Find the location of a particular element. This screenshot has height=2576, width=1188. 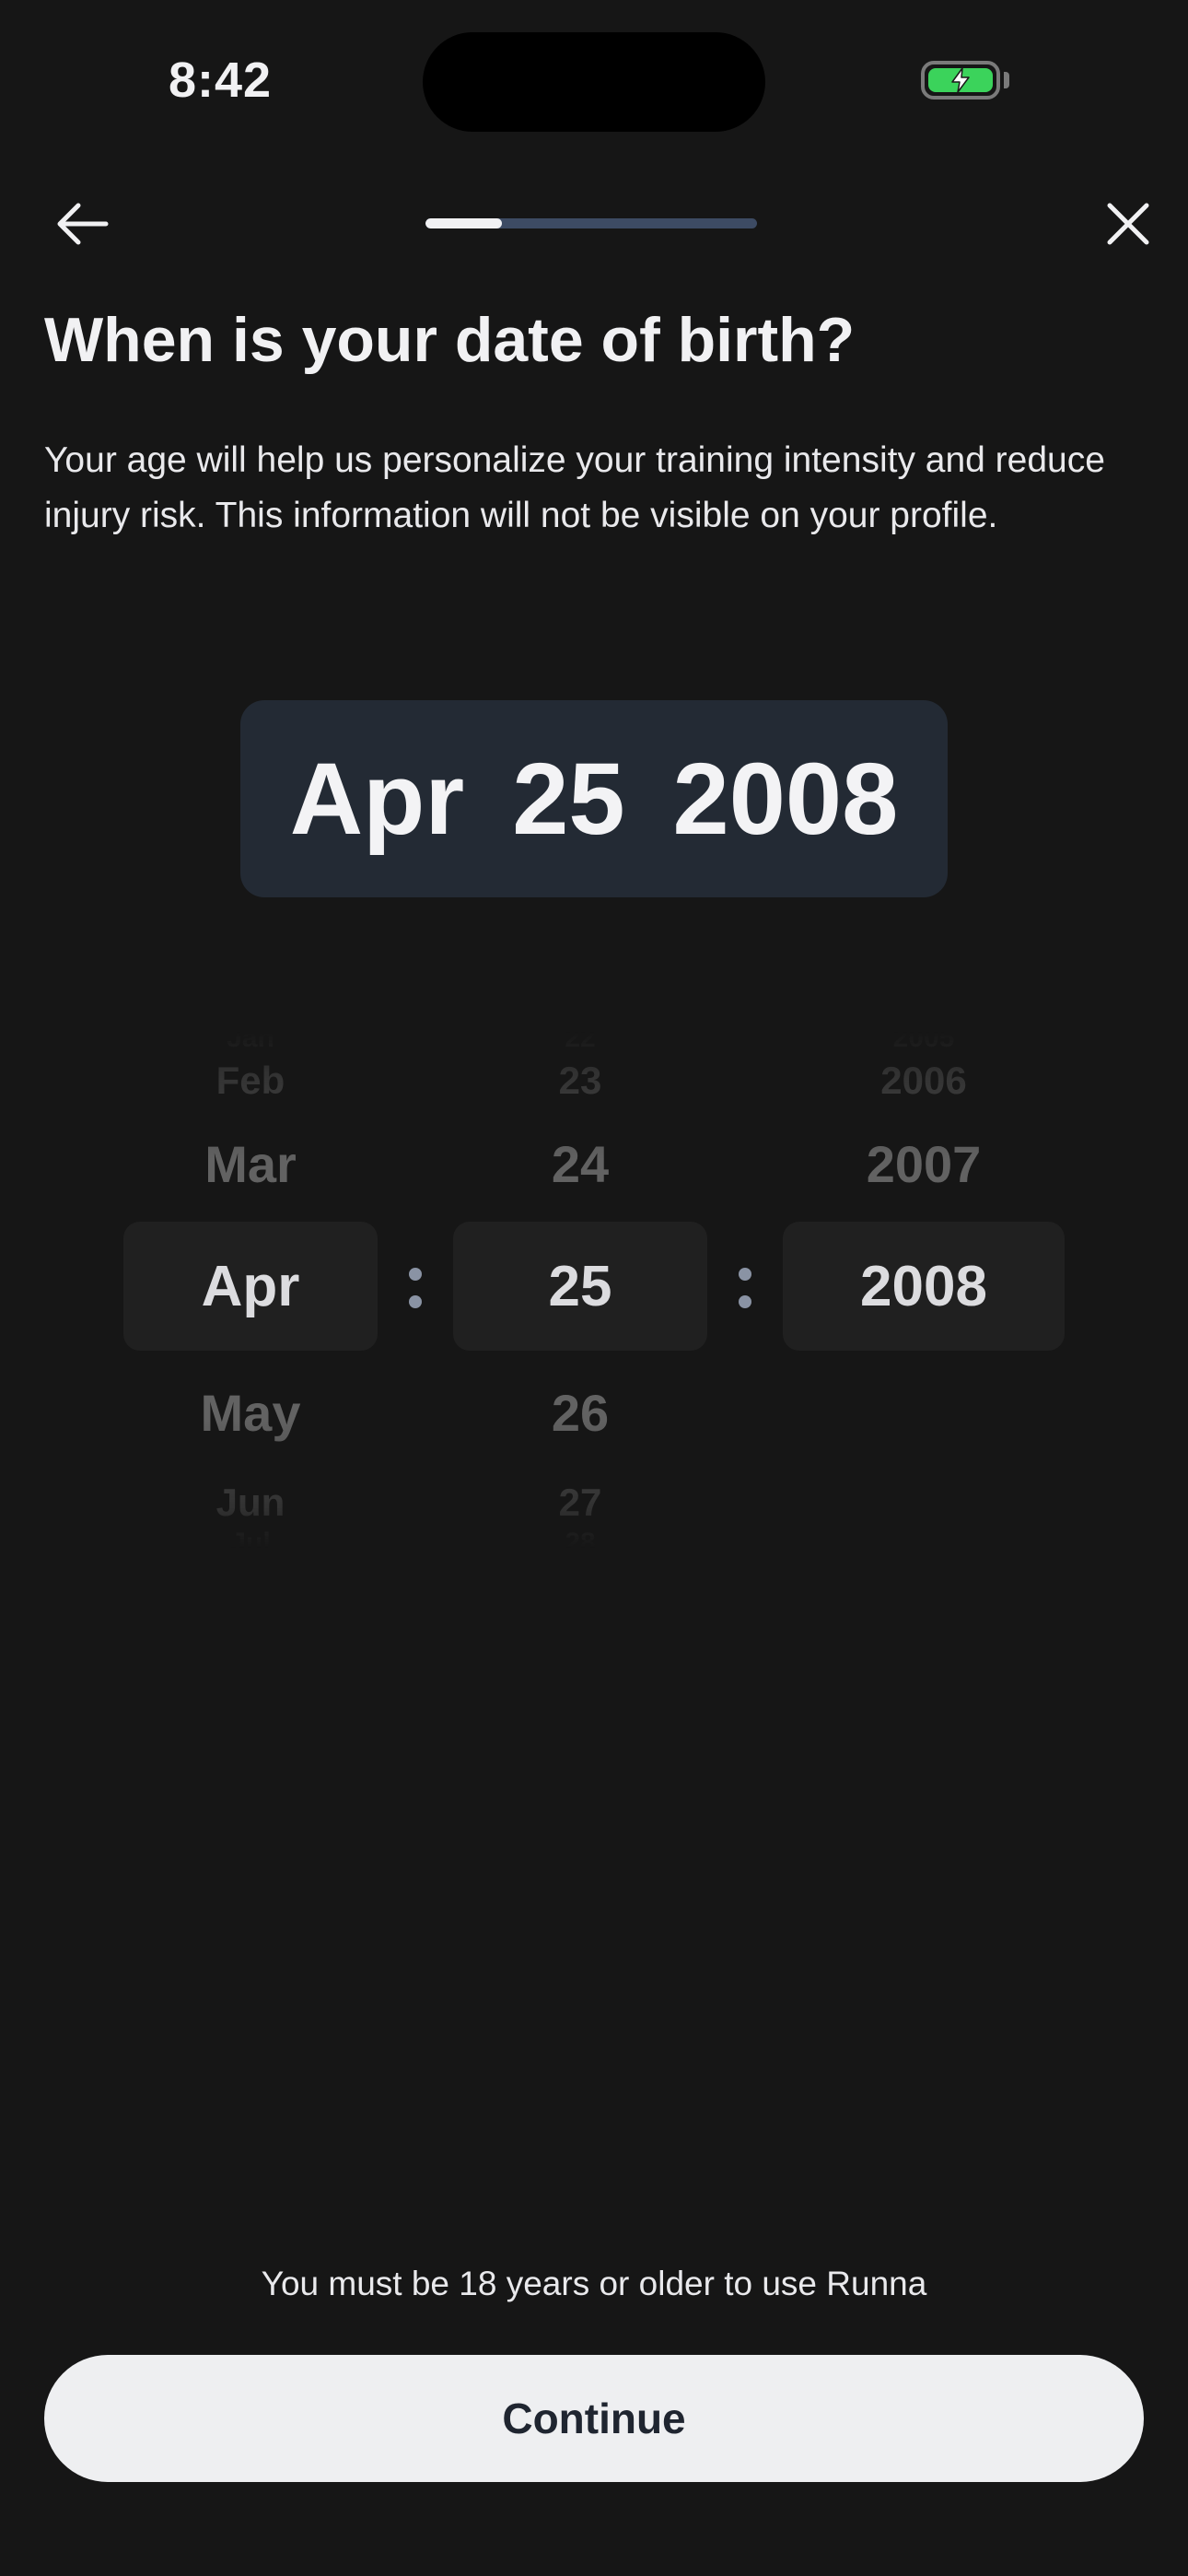

selected-month: Apr is located at coordinates (377, 799).